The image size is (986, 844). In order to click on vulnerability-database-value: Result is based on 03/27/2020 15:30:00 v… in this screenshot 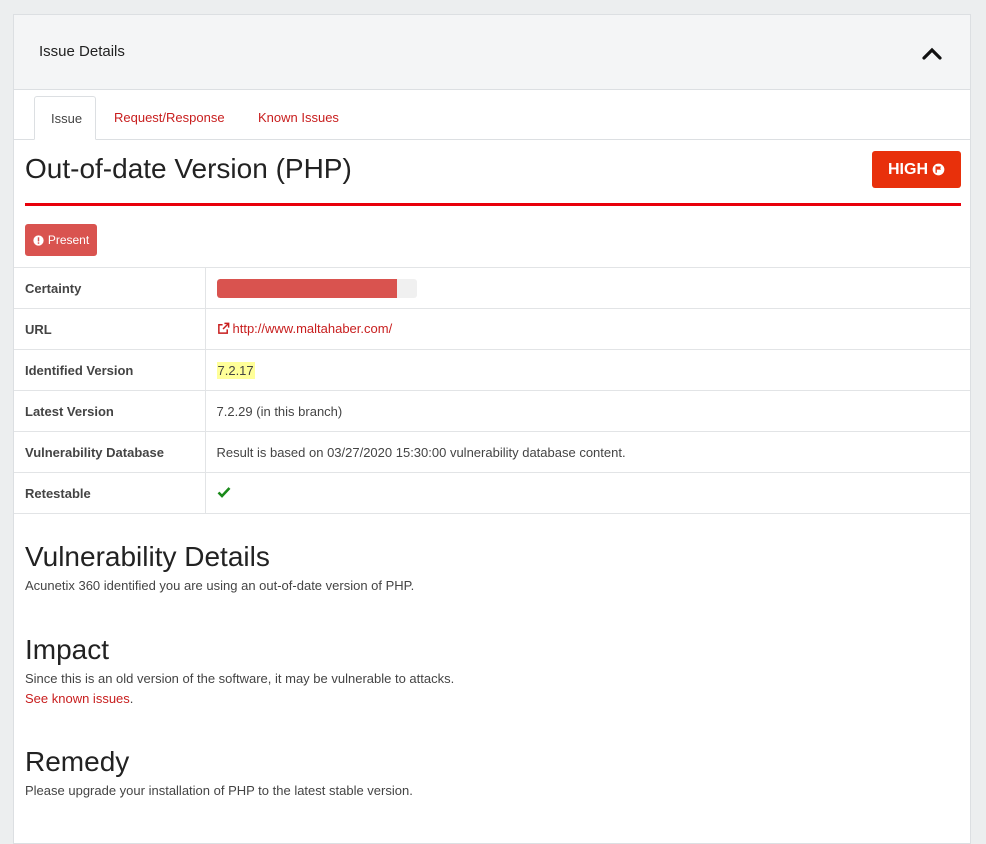, I will do `click(587, 452)`.